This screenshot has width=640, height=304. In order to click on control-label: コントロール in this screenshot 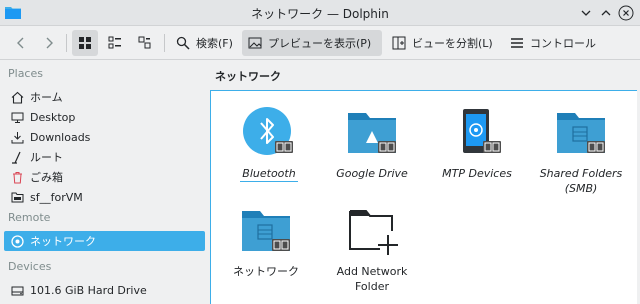, I will do `click(563, 43)`.